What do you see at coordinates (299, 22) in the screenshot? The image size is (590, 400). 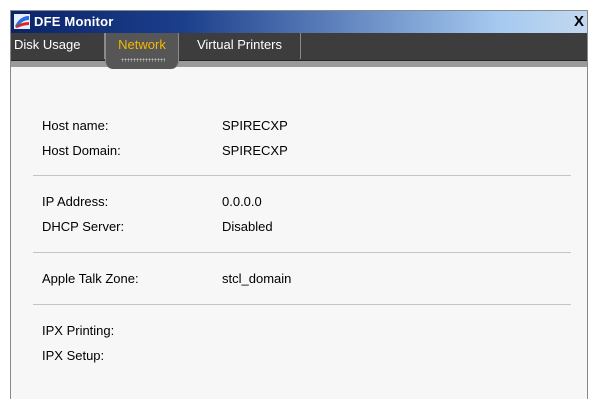 I see `title-bar: DFE Monitor X` at bounding box center [299, 22].